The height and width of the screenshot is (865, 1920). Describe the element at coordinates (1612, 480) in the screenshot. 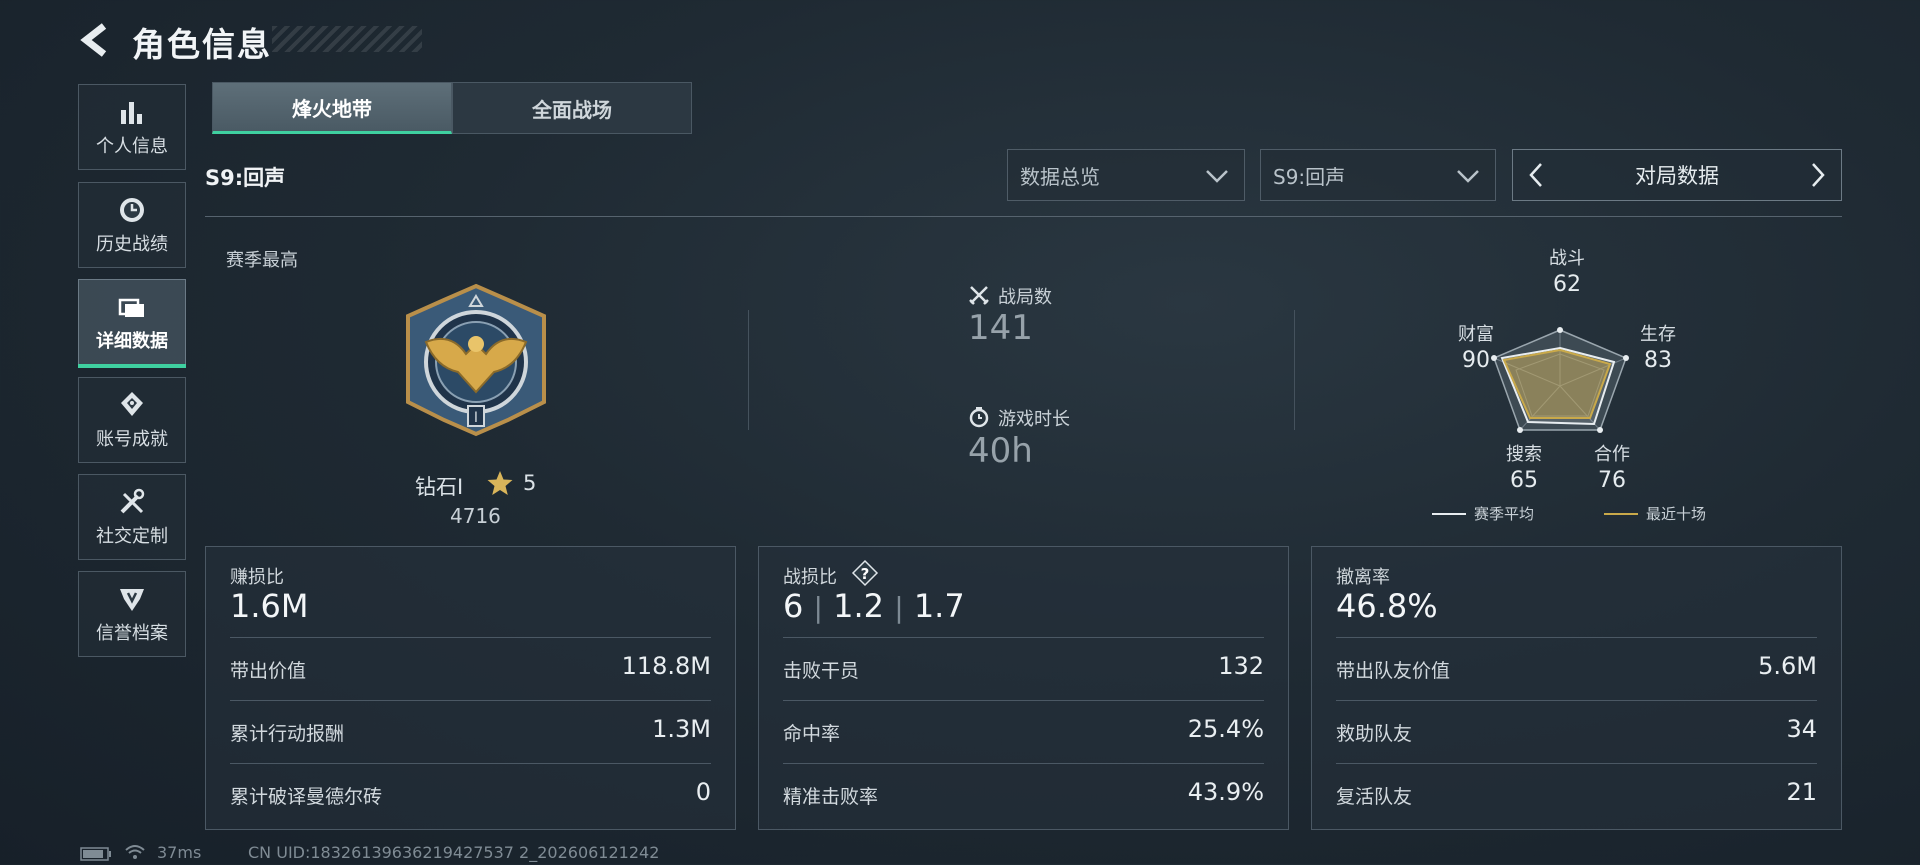

I see `radar-axis-value: 76` at that location.